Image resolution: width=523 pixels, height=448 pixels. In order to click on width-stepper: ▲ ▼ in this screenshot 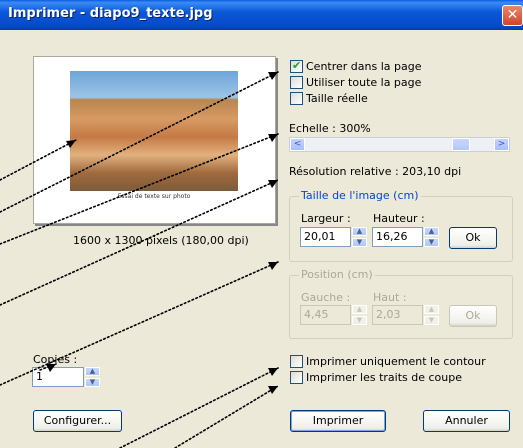, I will do `click(359, 237)`.